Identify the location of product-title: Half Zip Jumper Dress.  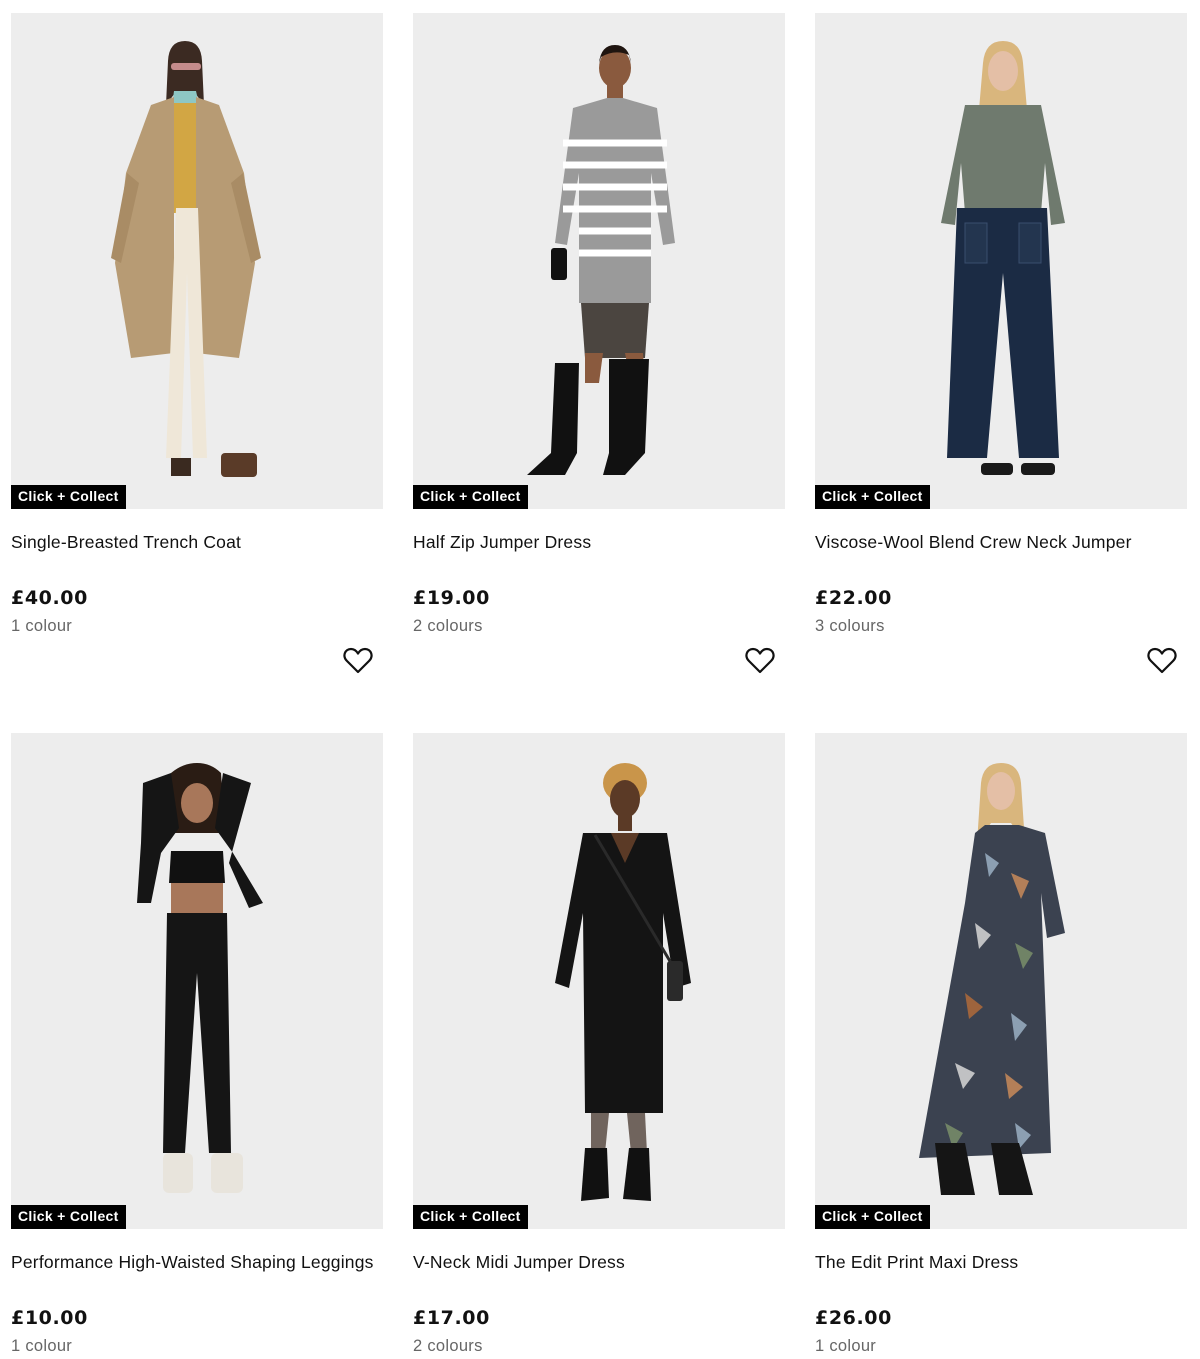
(599, 542).